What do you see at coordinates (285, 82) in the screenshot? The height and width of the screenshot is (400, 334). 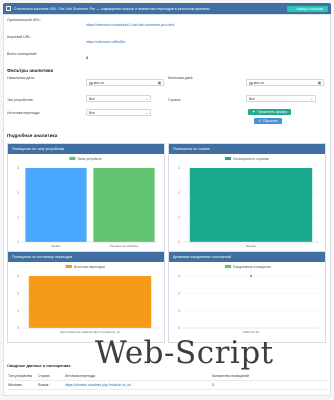 I see `end-date-input: дд.мм.гггг ▦` at bounding box center [285, 82].